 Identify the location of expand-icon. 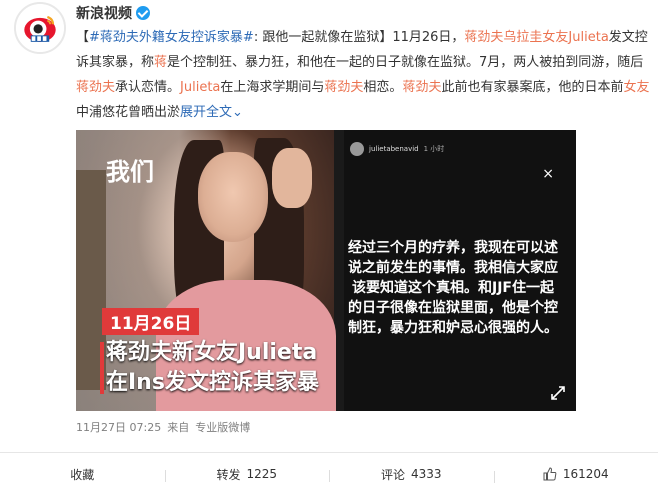
(558, 393).